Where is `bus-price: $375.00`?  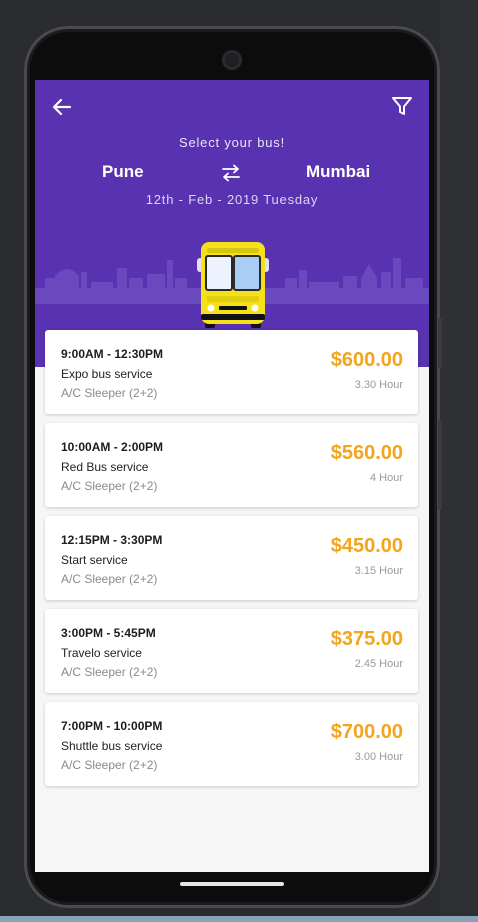 bus-price: $375.00 is located at coordinates (366, 639).